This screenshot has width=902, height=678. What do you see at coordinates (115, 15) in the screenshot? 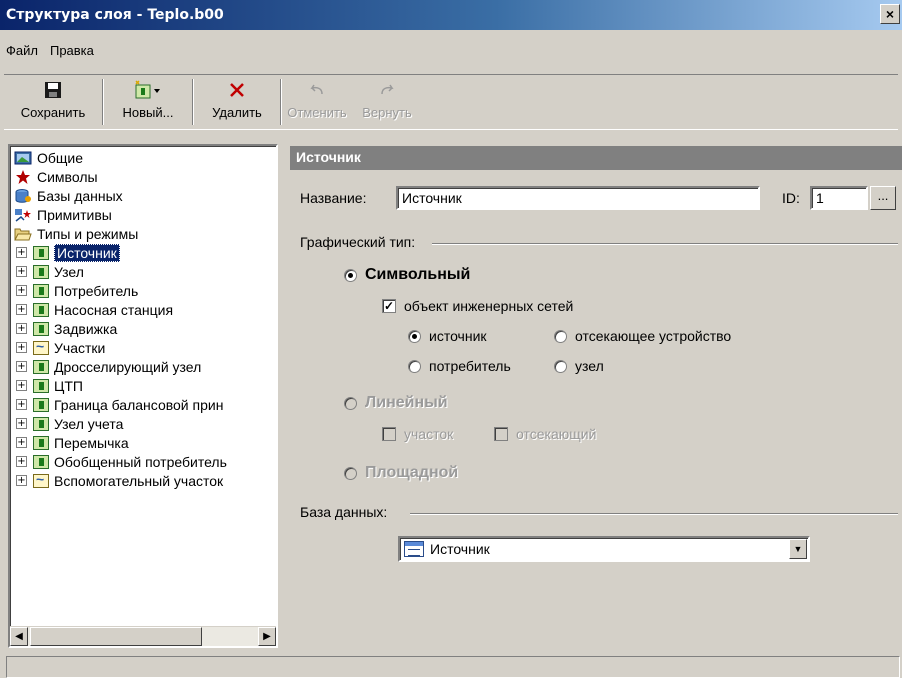
I see `window-title: Структура слоя - Teplo.b00` at bounding box center [115, 15].